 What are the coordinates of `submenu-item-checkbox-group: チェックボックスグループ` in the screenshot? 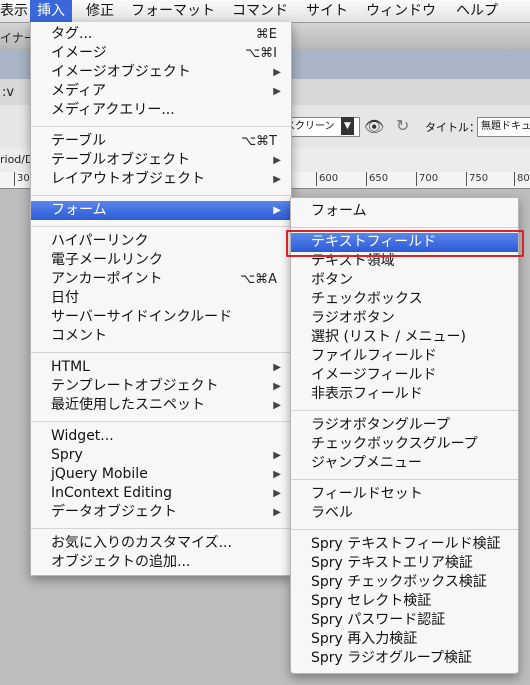 It's located at (404, 444).